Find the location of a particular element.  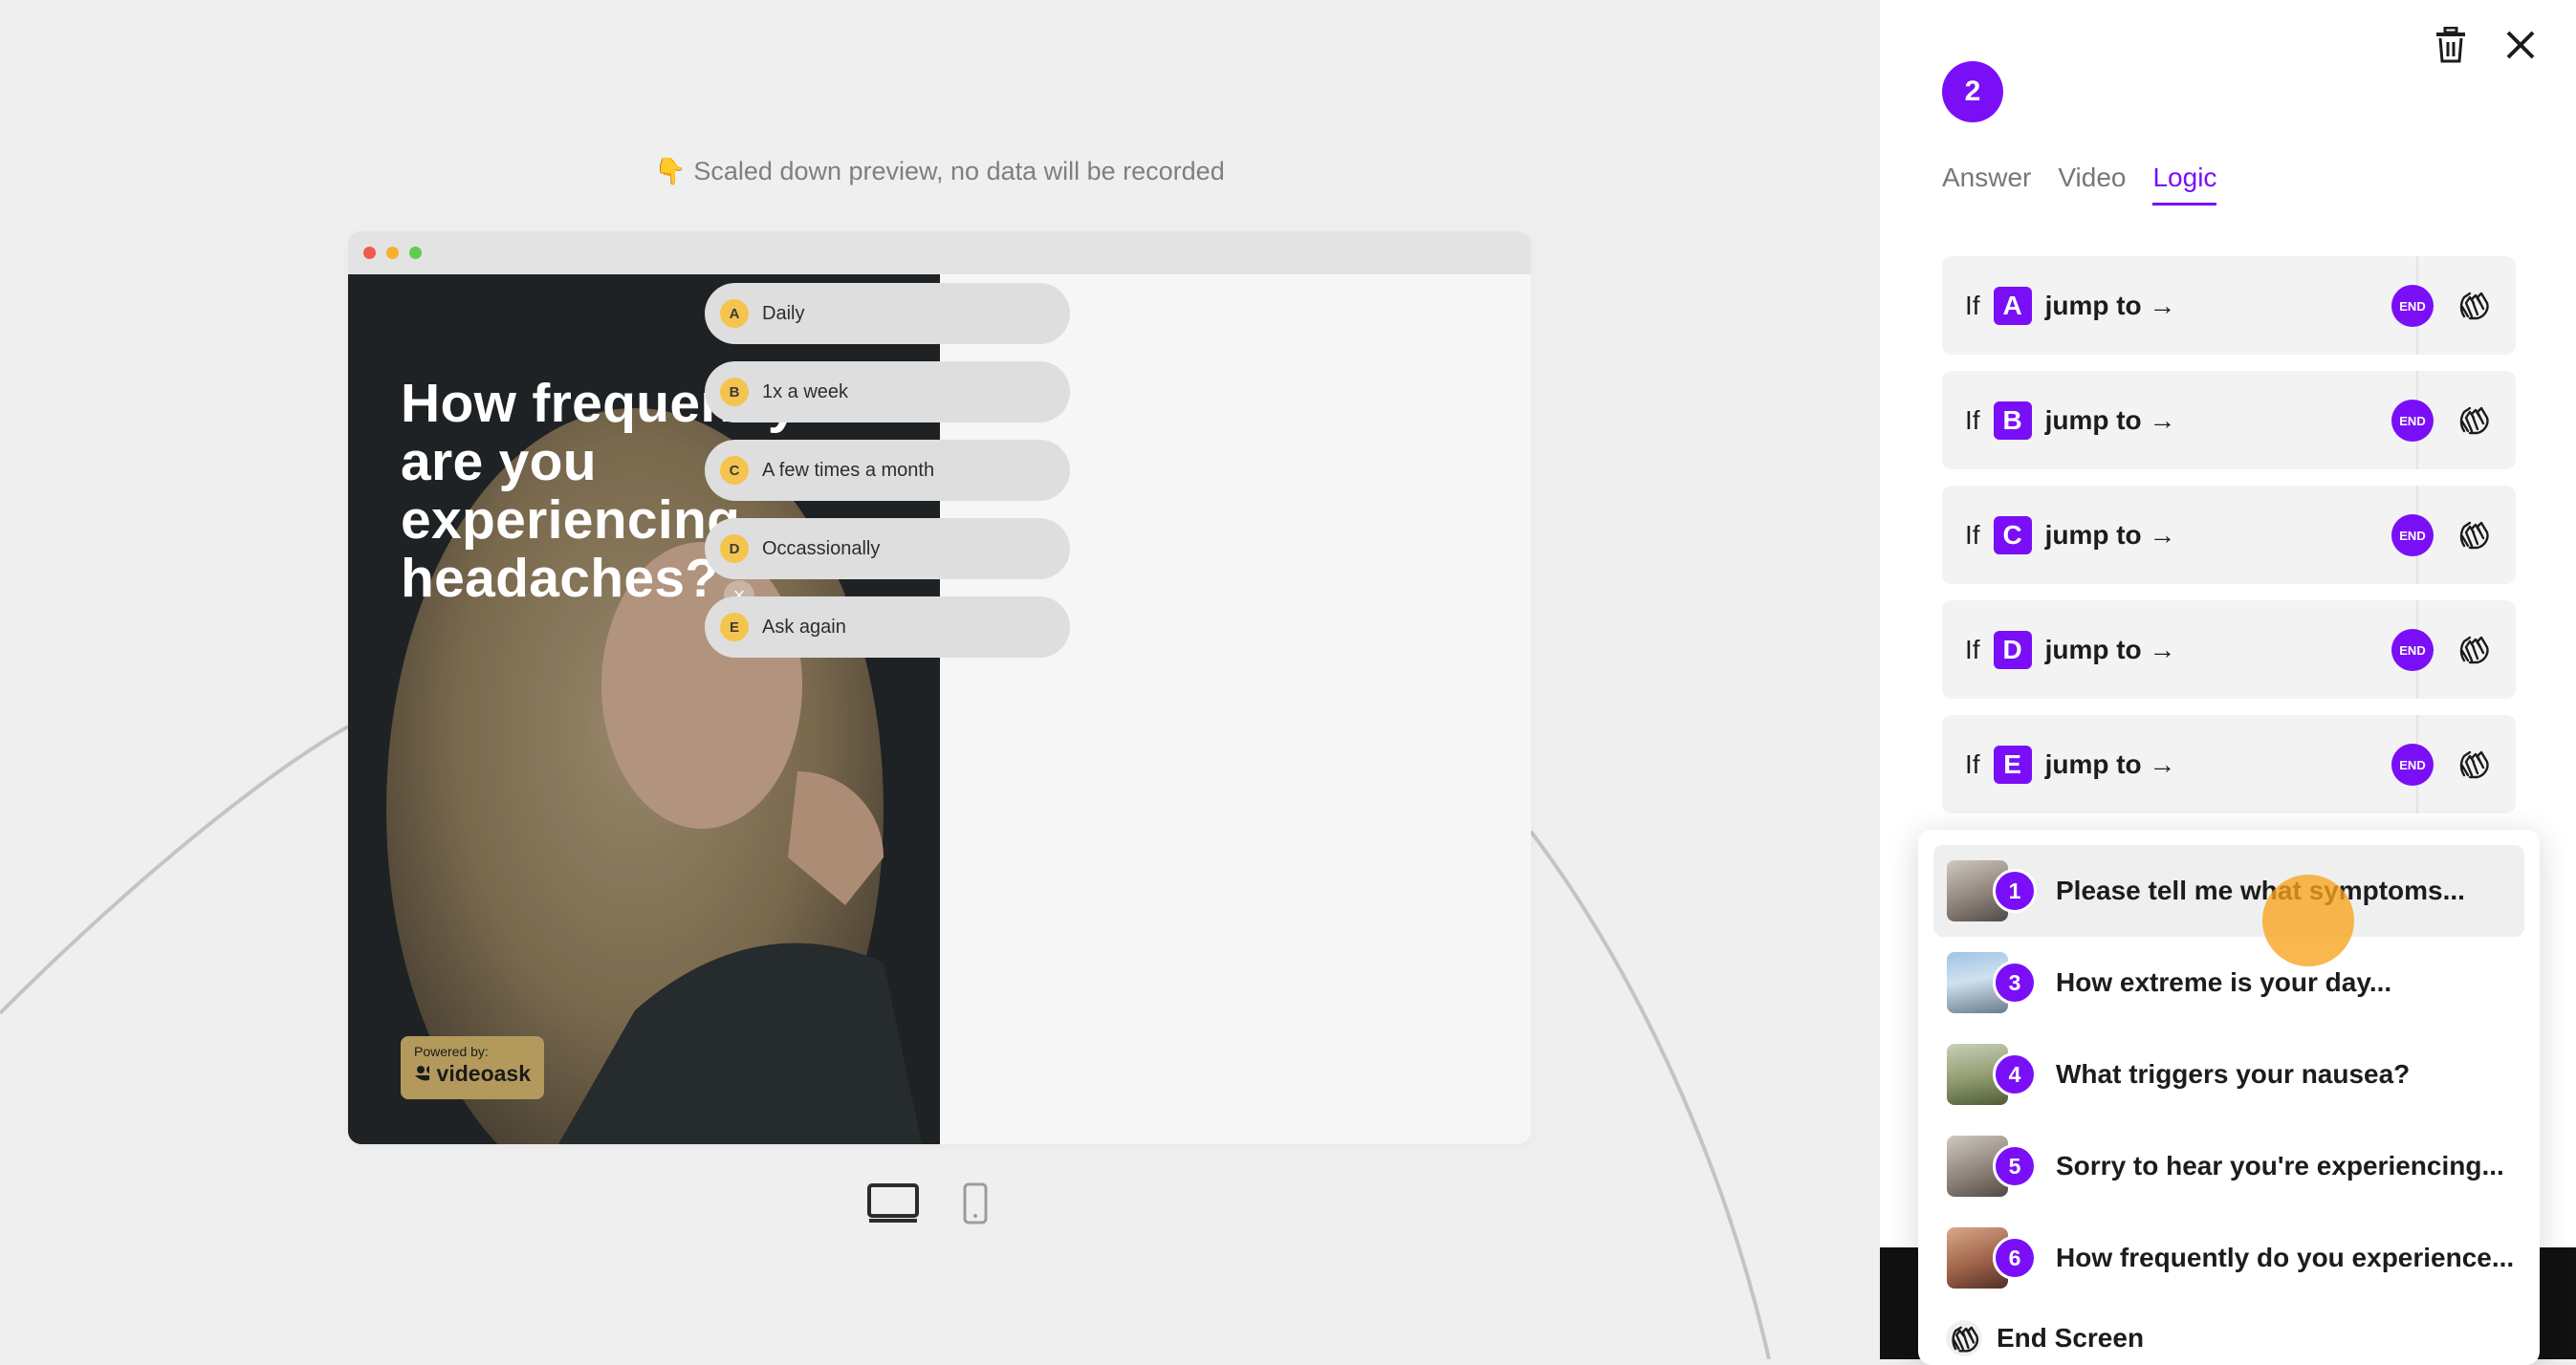

tab-logic: Logic is located at coordinates (2184, 184).